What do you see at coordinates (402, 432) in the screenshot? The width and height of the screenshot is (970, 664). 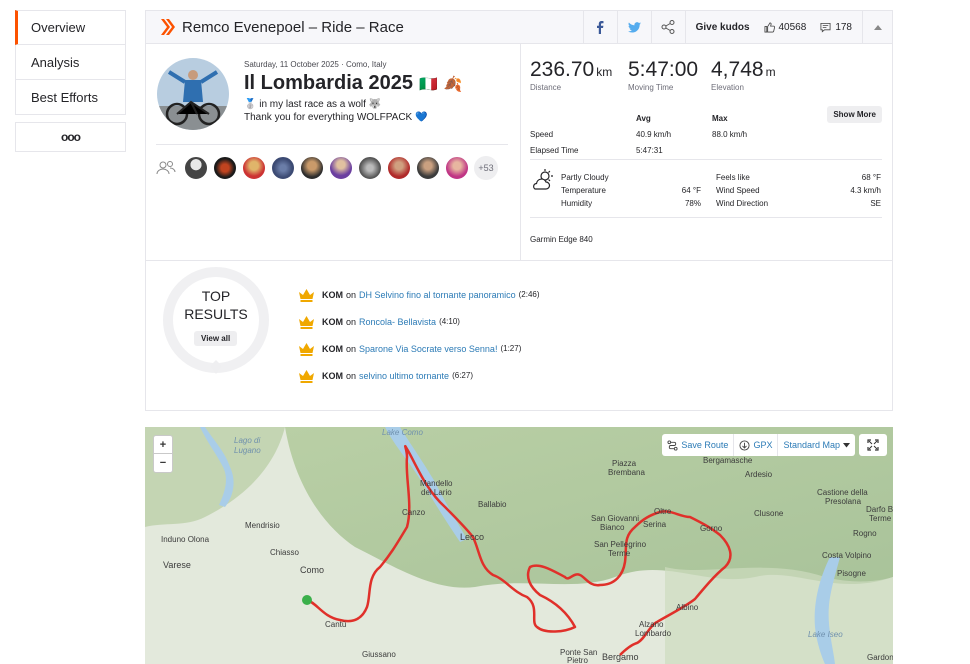 I see `map-label: Lake Como` at bounding box center [402, 432].